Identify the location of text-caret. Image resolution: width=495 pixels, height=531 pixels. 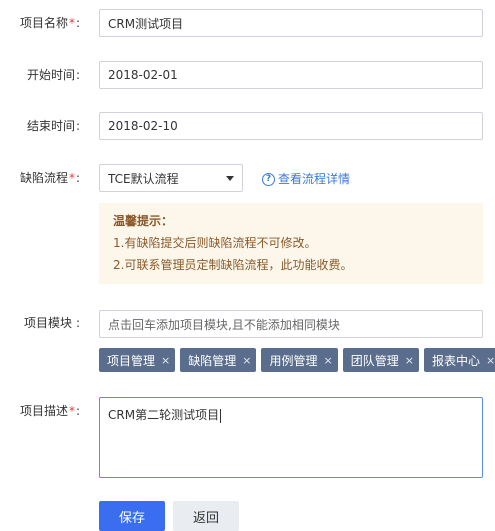
(221, 415).